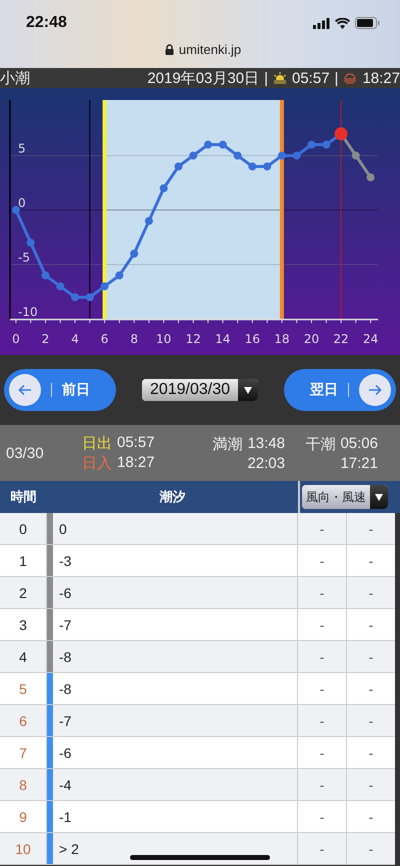 This screenshot has height=866, width=400. Describe the element at coordinates (164, 339) in the screenshot. I see `x-tick-label: 10` at that location.